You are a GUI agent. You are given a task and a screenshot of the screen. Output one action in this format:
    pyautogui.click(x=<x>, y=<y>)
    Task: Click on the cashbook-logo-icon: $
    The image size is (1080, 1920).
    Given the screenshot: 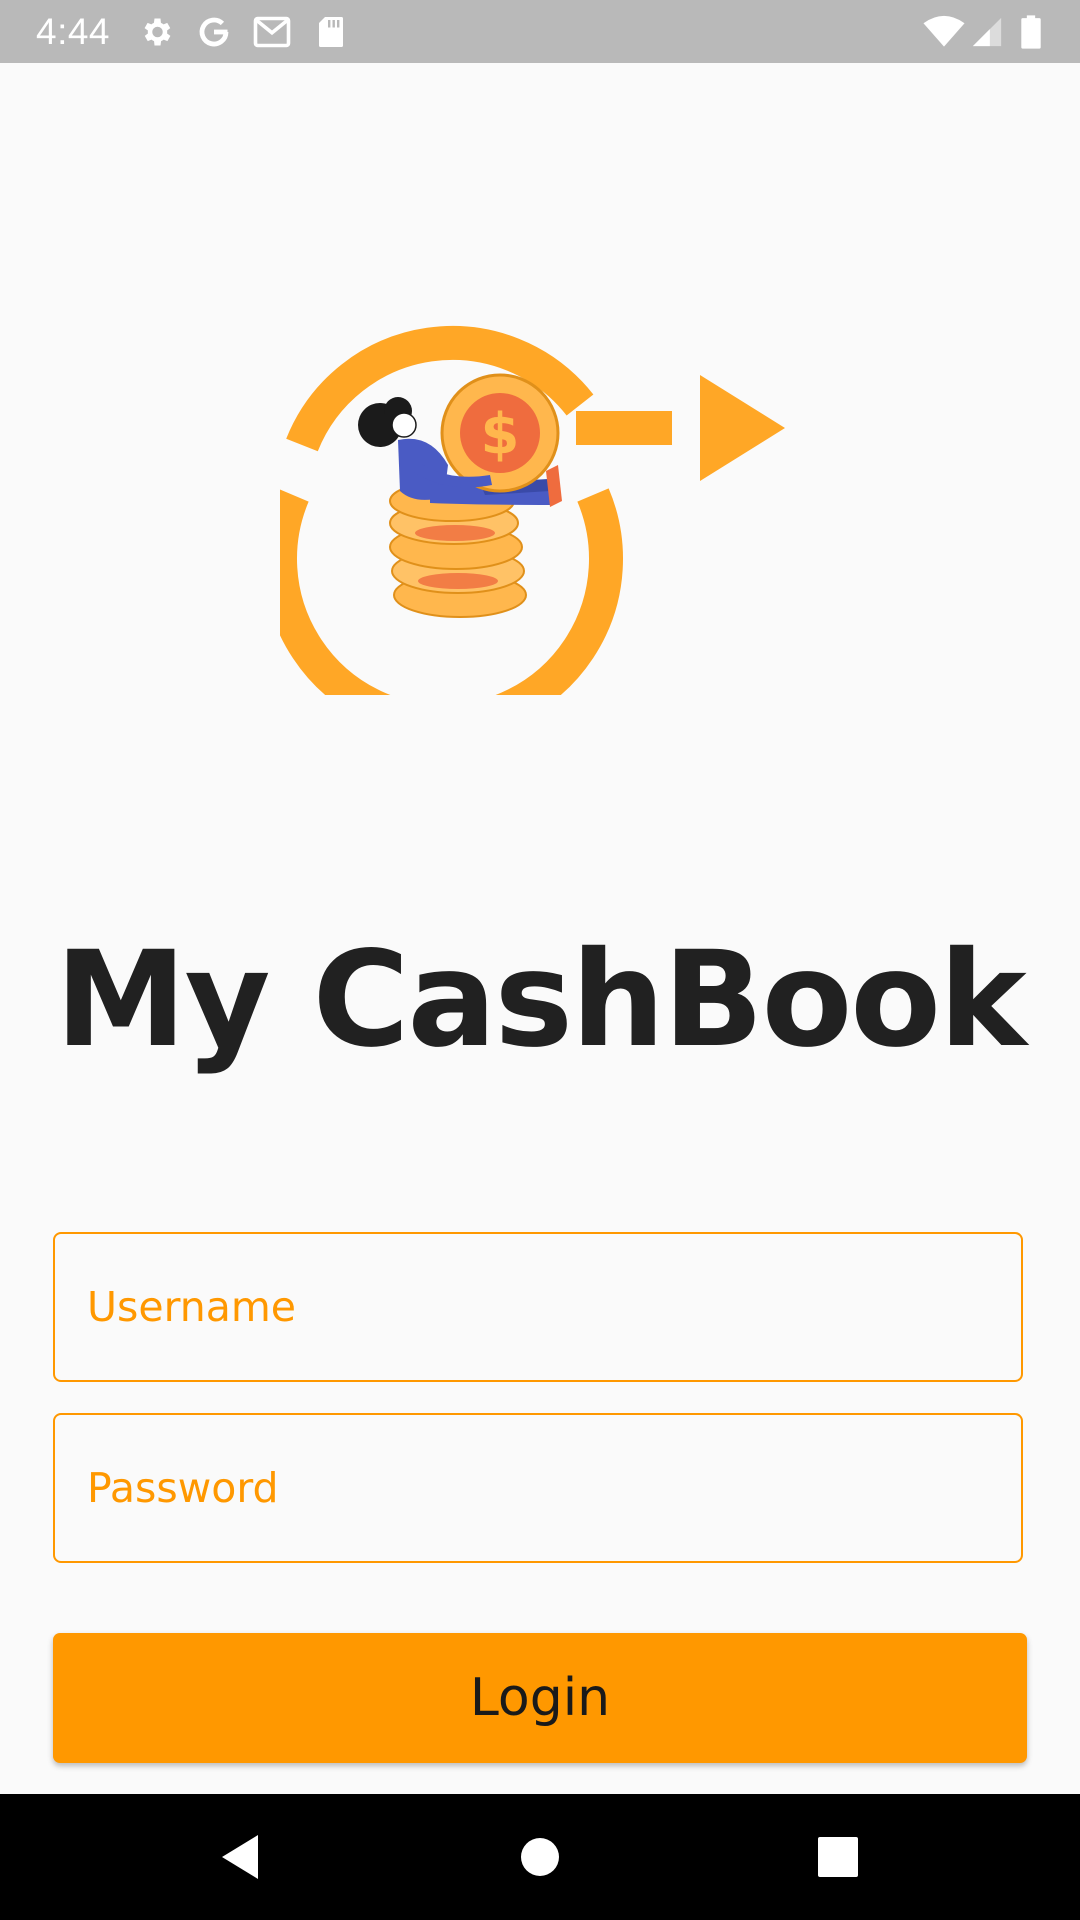 What is the action you would take?
    pyautogui.click(x=532, y=510)
    